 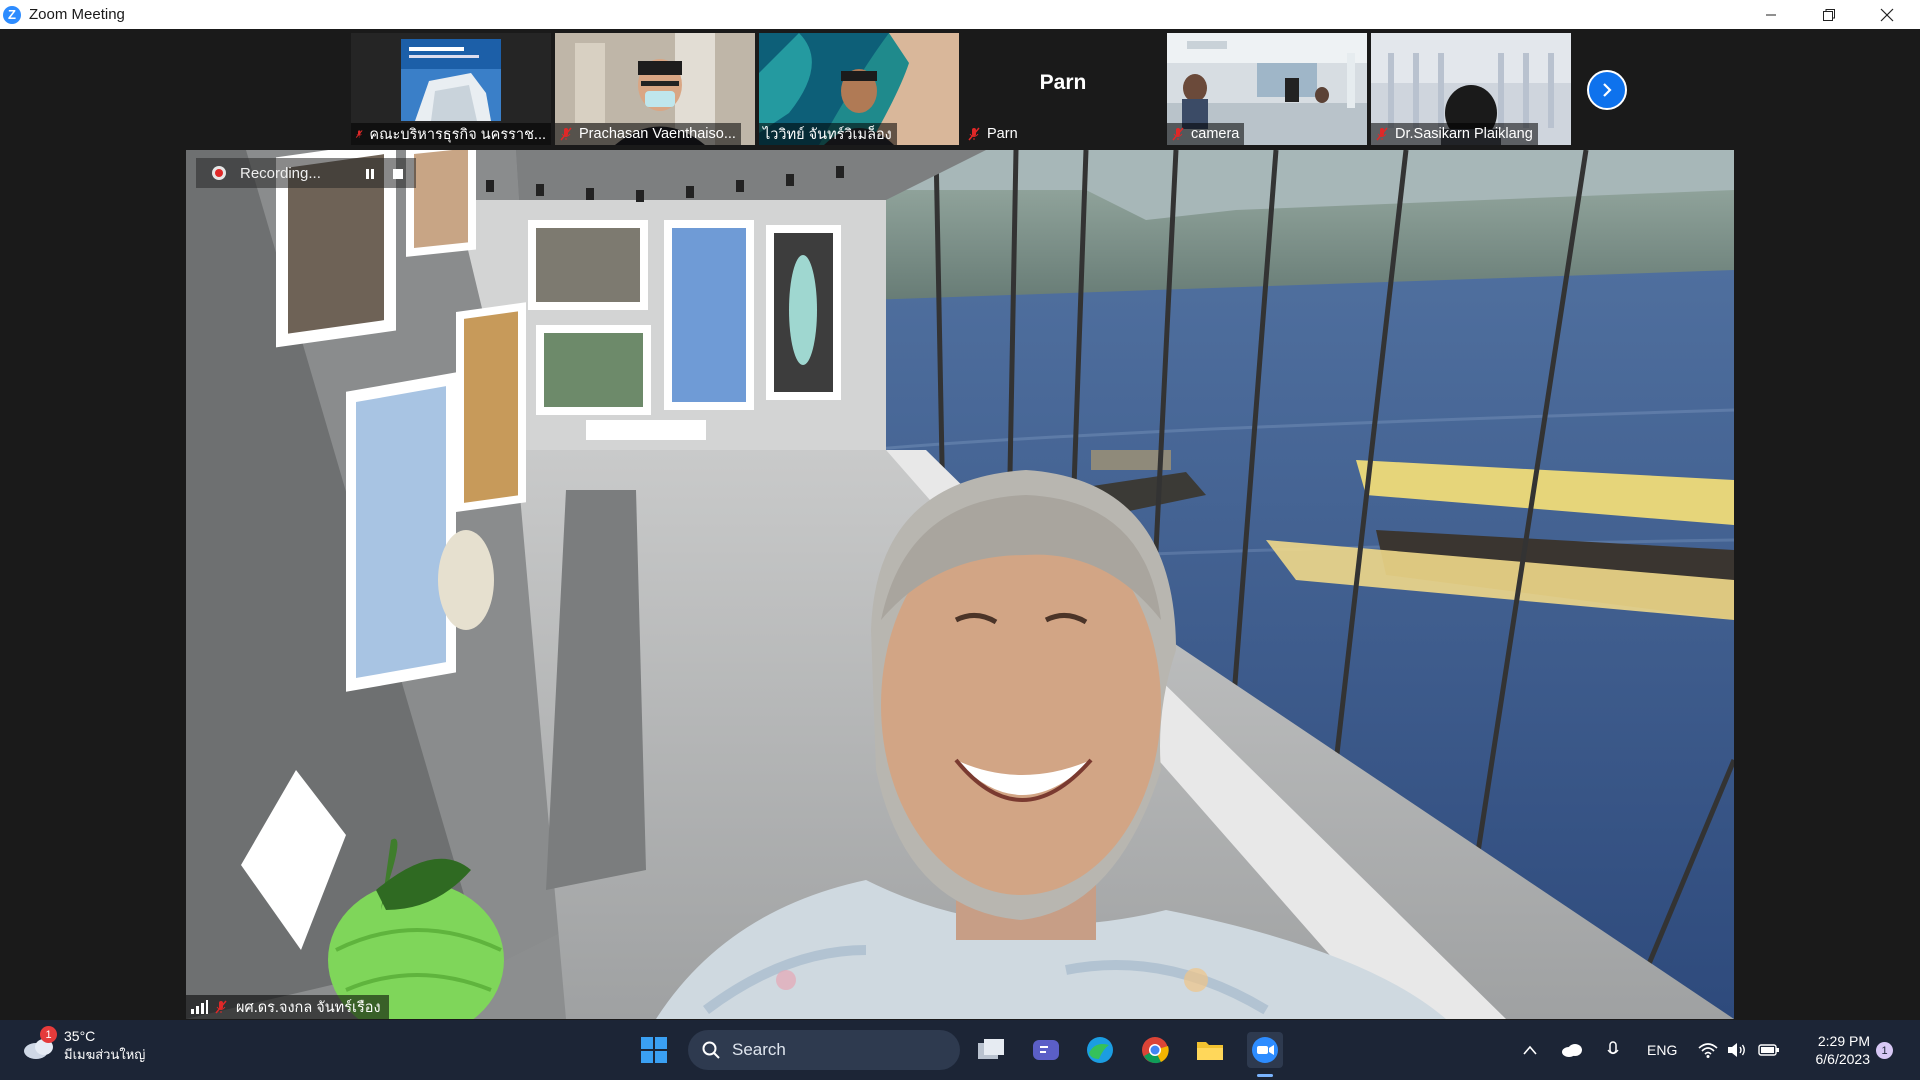 What do you see at coordinates (1265, 1075) in the screenshot?
I see `active-app-indicator` at bounding box center [1265, 1075].